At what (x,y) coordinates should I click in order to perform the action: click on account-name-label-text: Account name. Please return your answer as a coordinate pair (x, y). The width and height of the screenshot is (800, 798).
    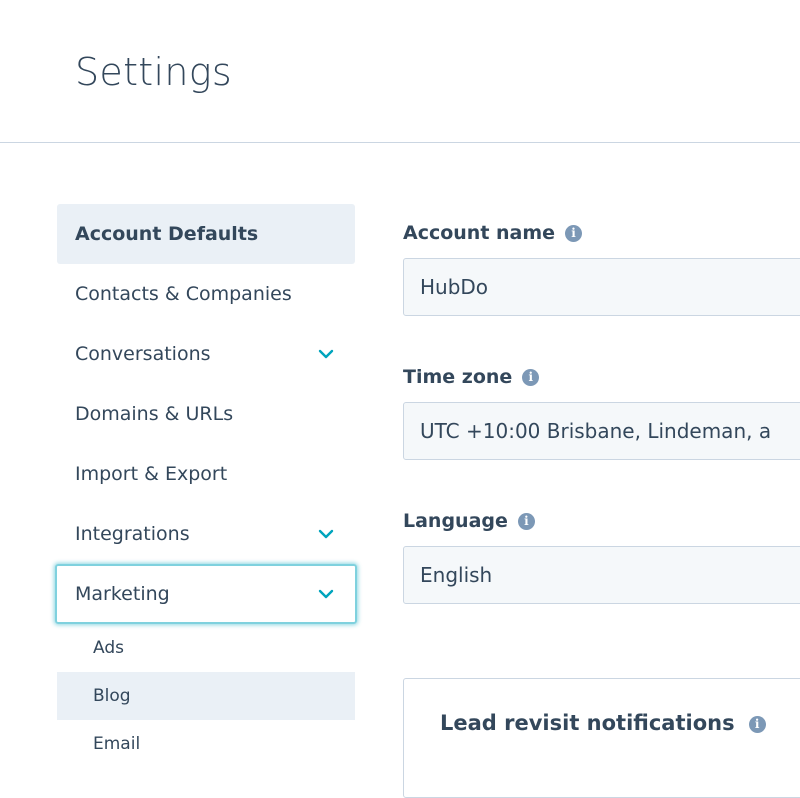
    Looking at the image, I should click on (479, 233).